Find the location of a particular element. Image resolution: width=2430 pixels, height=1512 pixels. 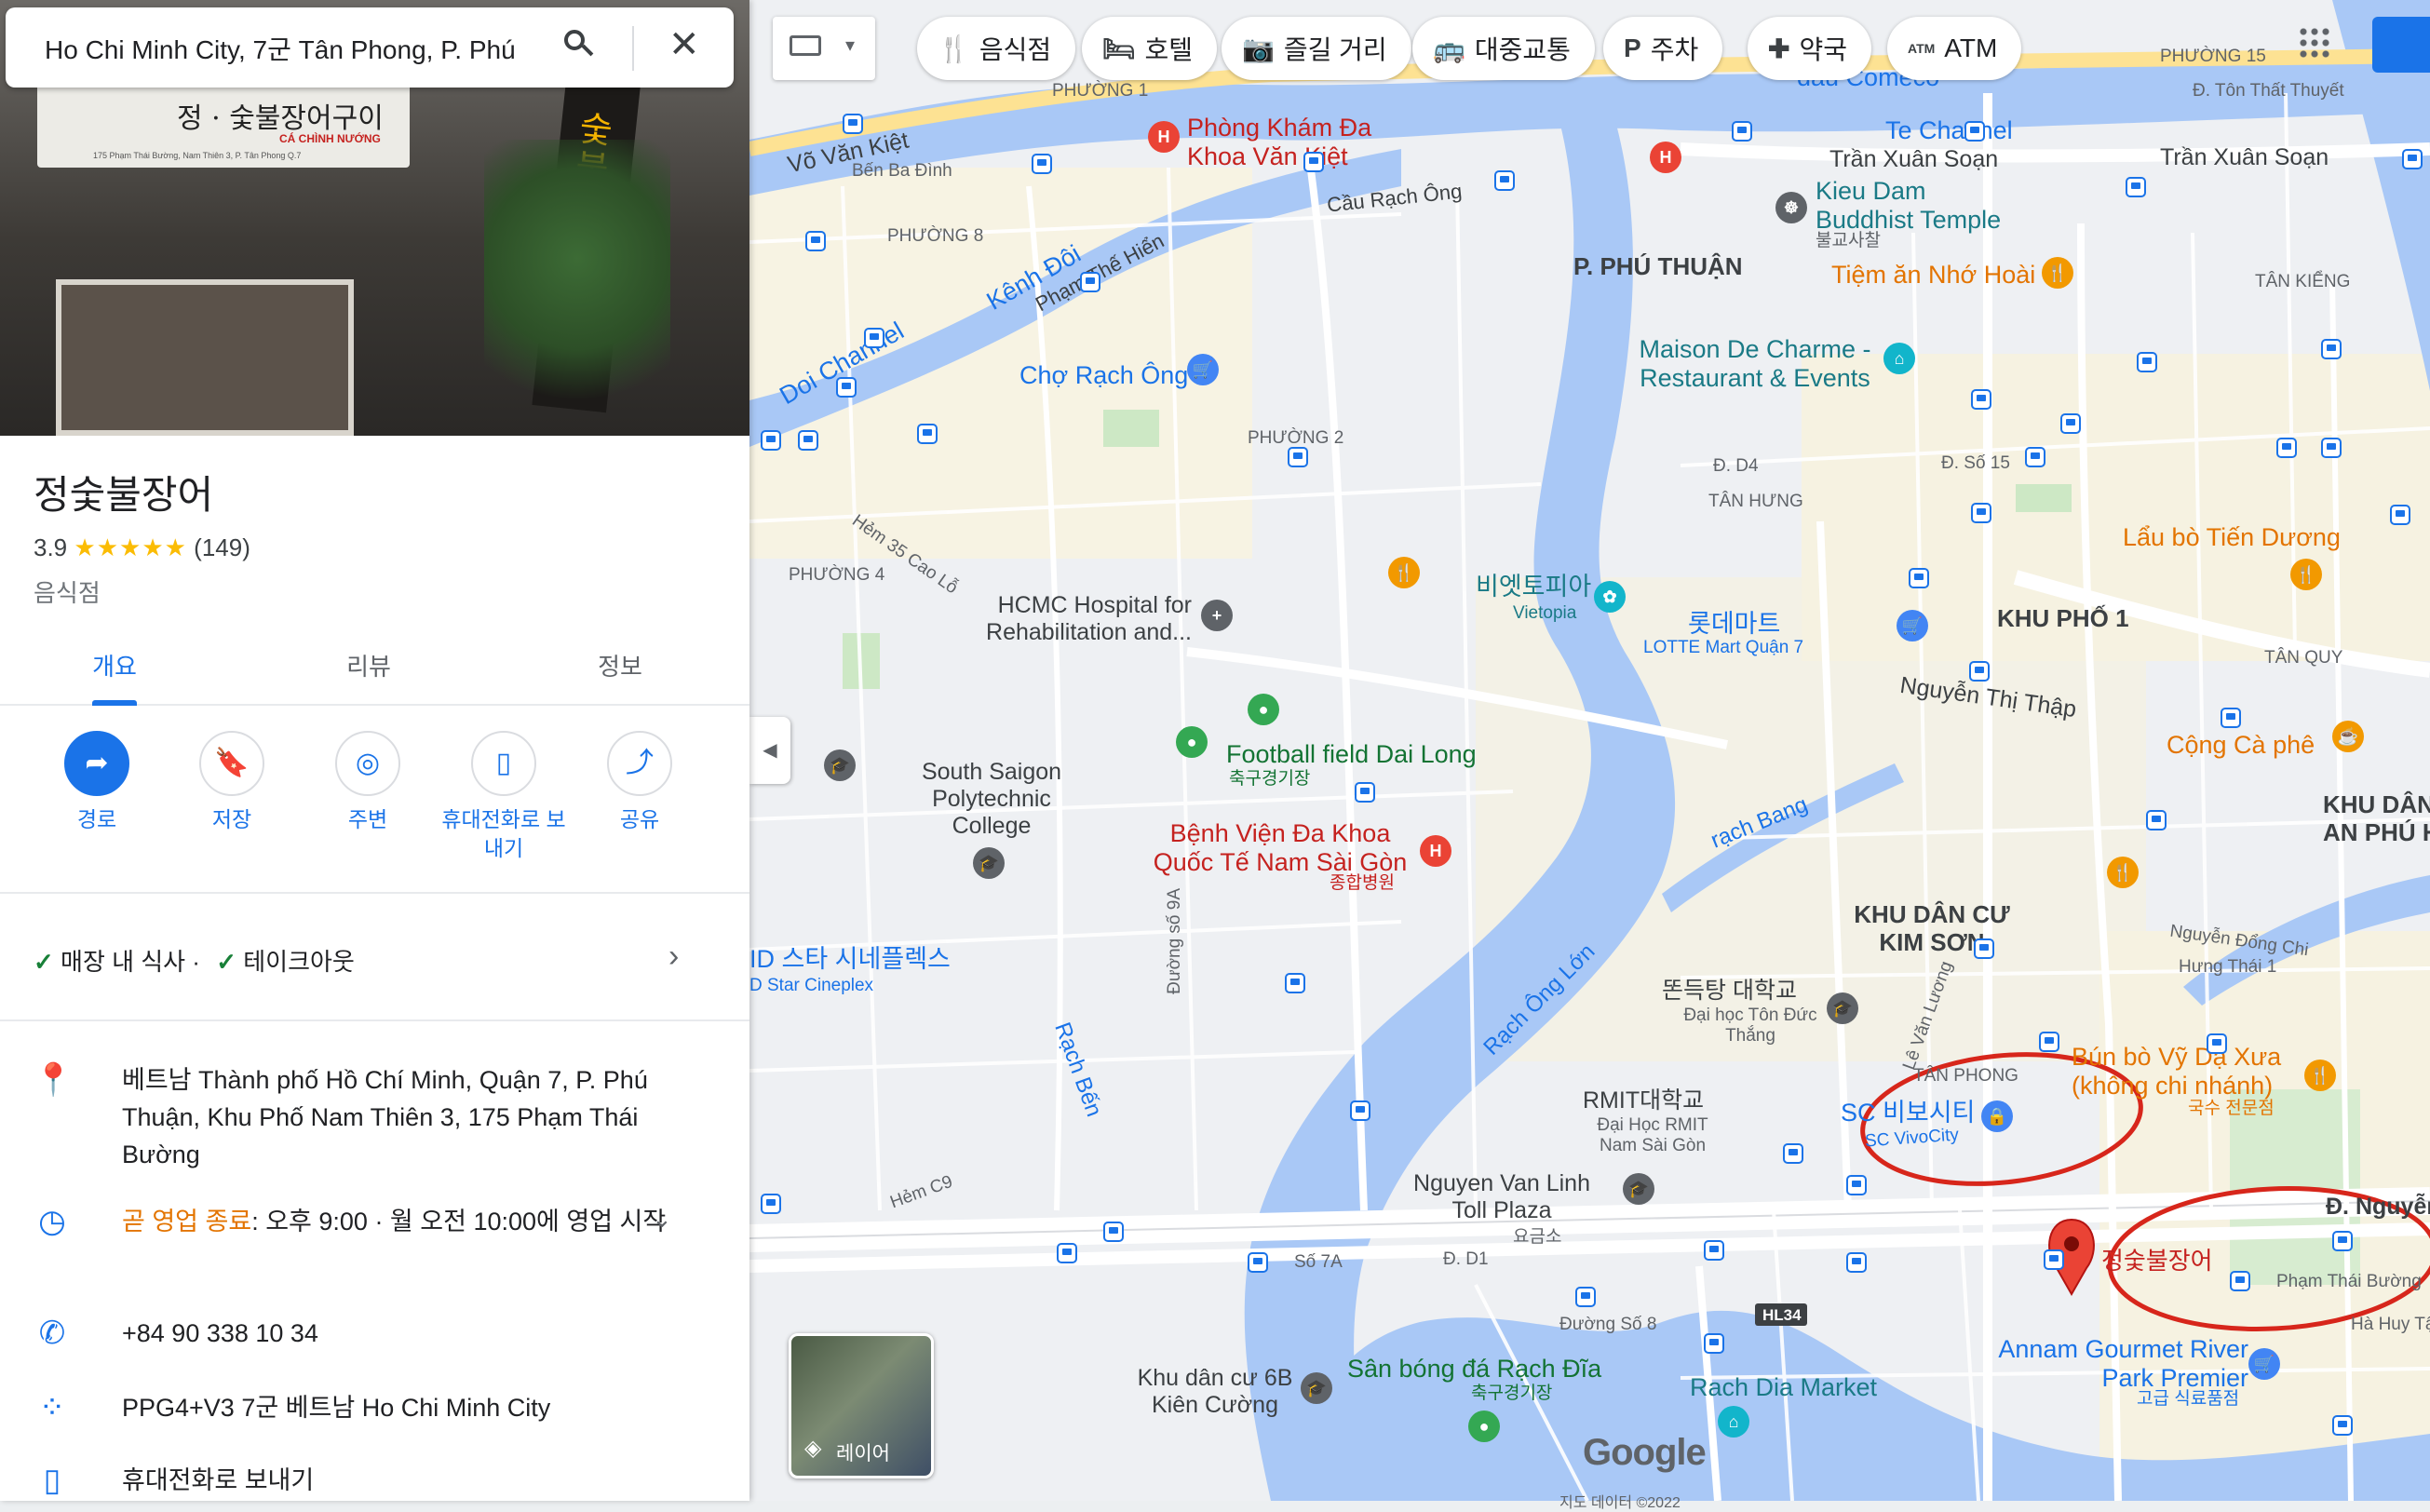

search-icon is located at coordinates (579, 44).